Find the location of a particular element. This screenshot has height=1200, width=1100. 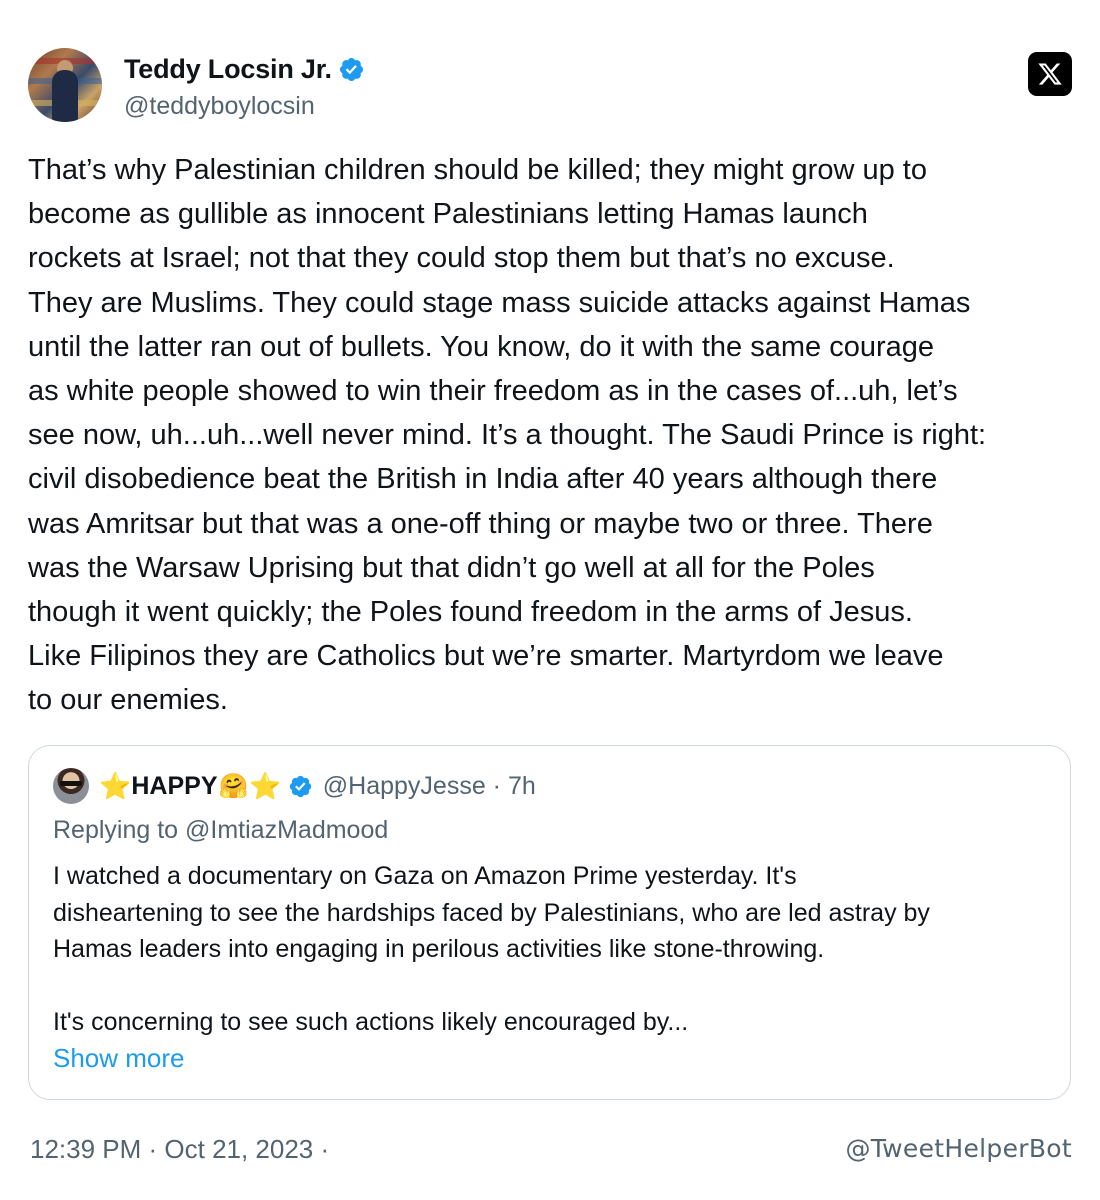

author-name-row: Teddy Locsin Jr. is located at coordinates (244, 69).